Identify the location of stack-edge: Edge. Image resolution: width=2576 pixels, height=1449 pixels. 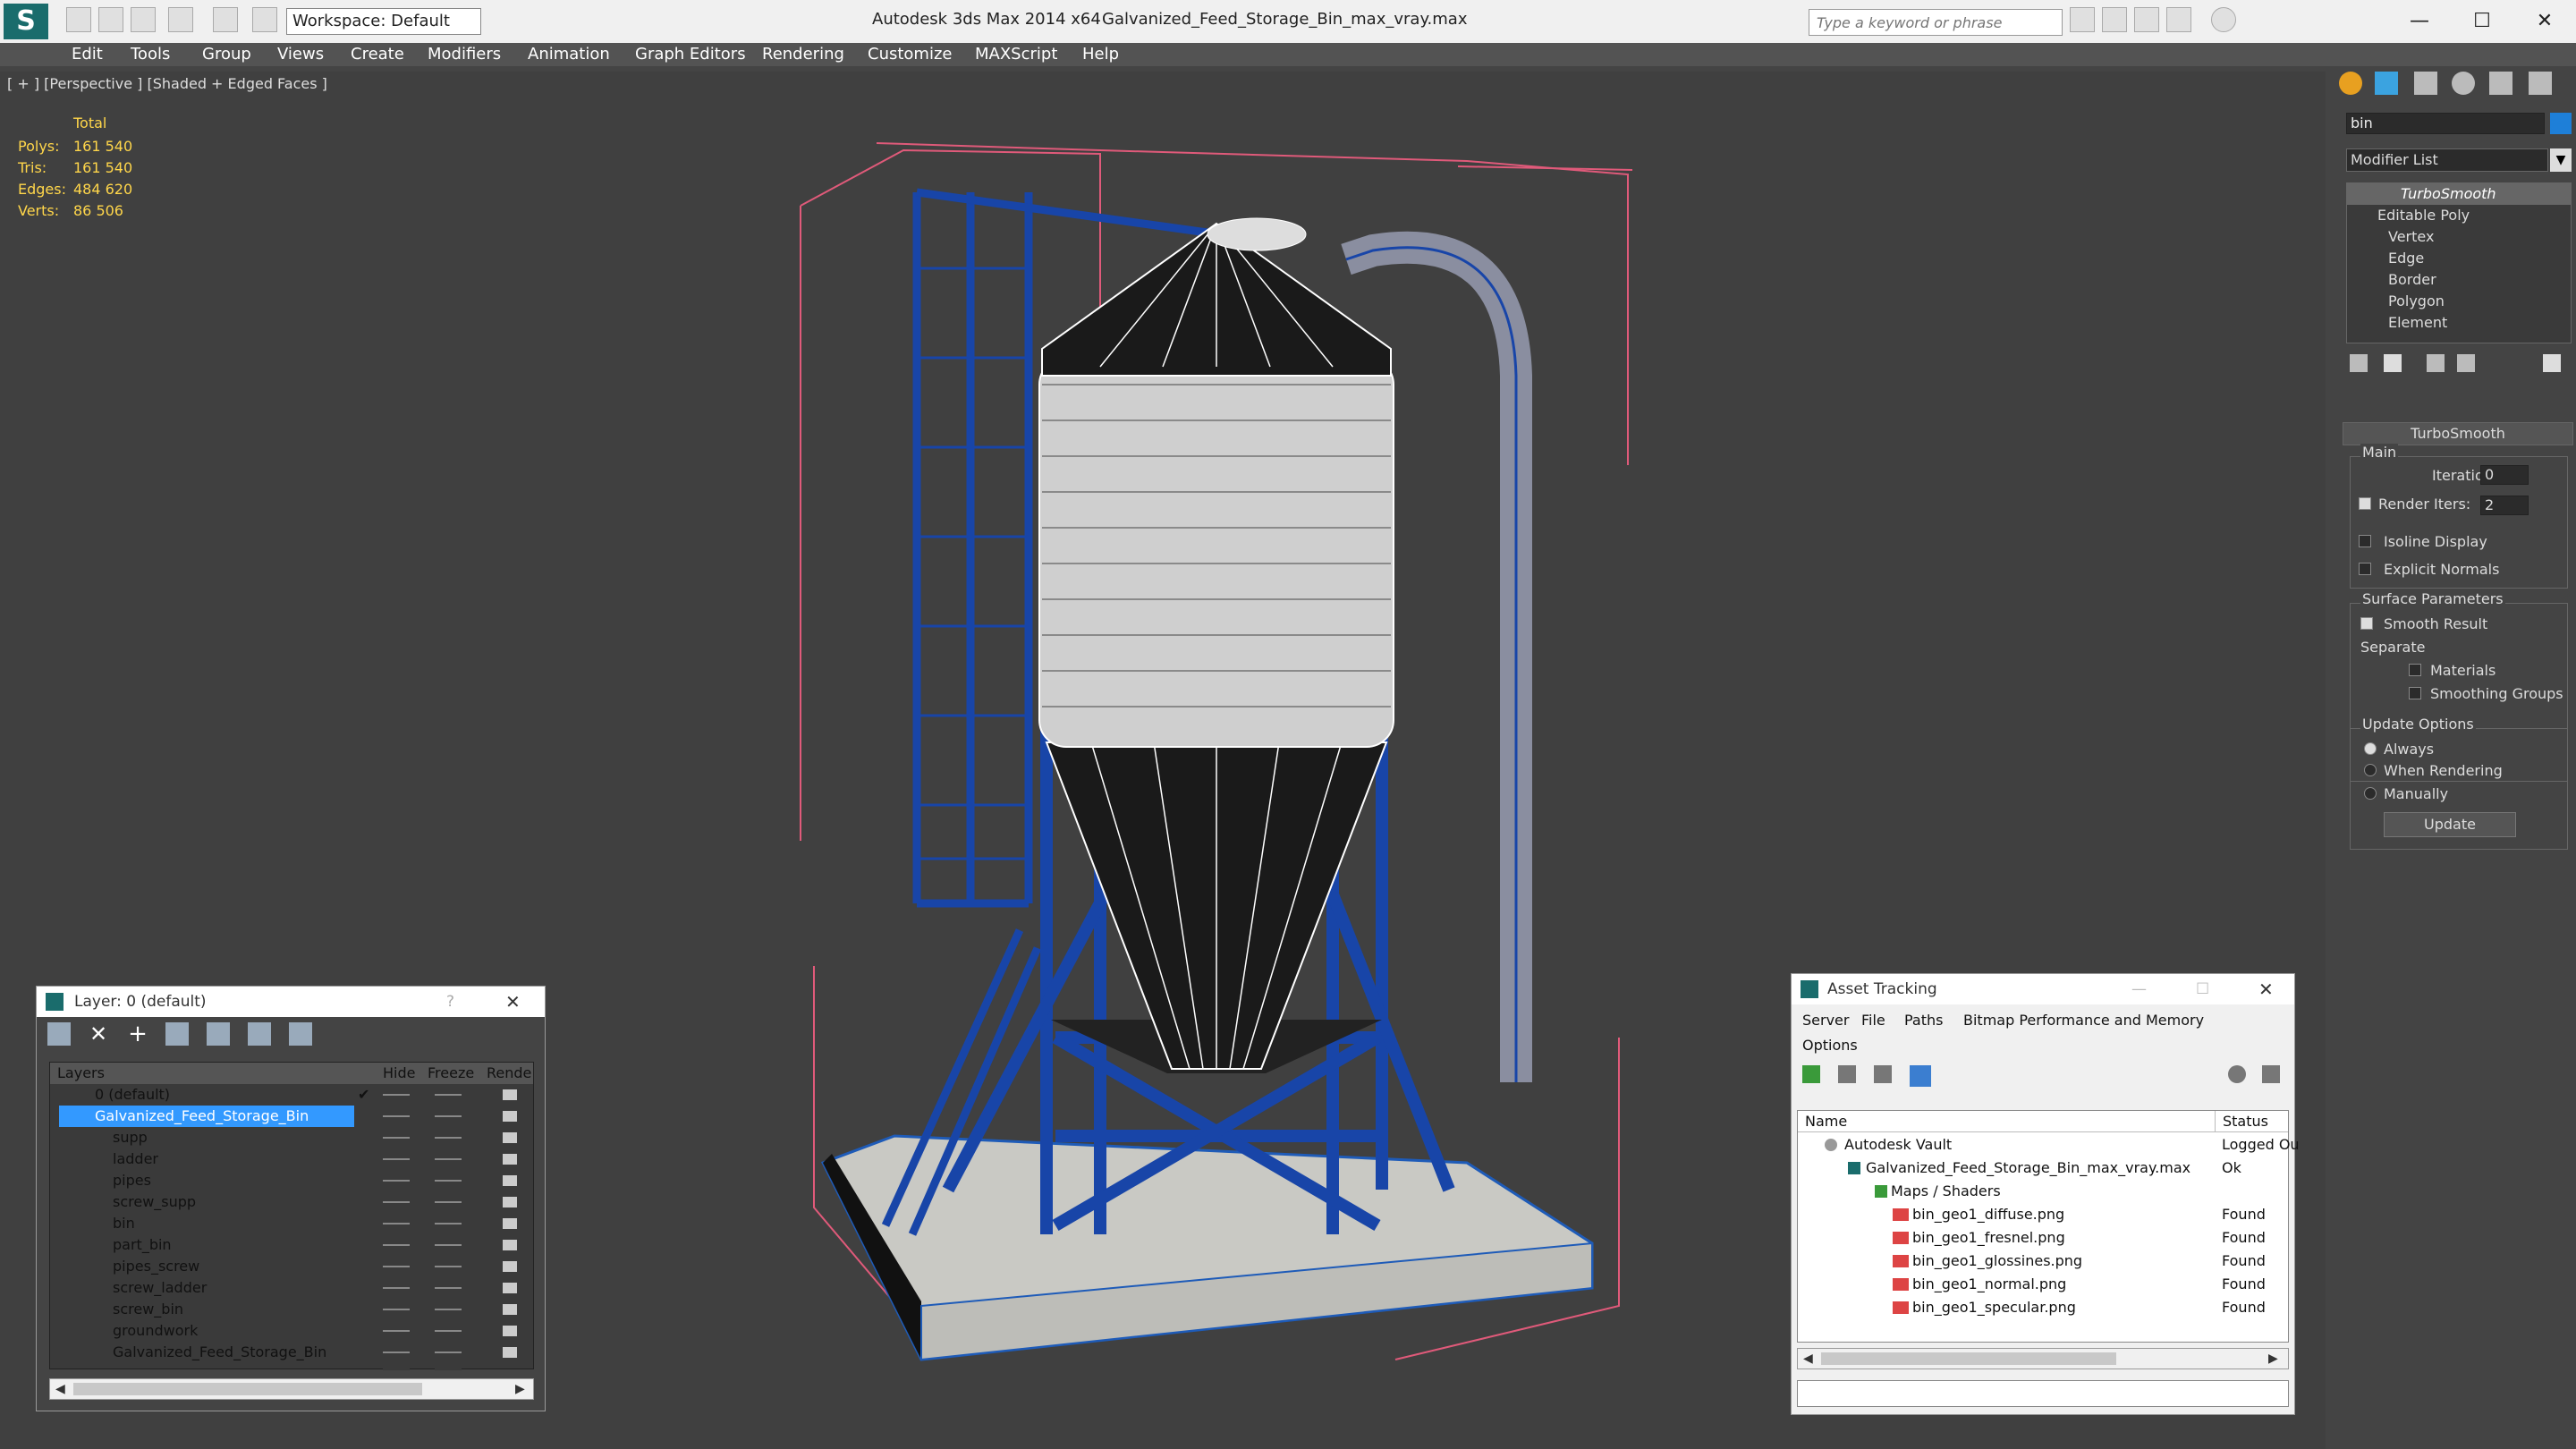
(2406, 258).